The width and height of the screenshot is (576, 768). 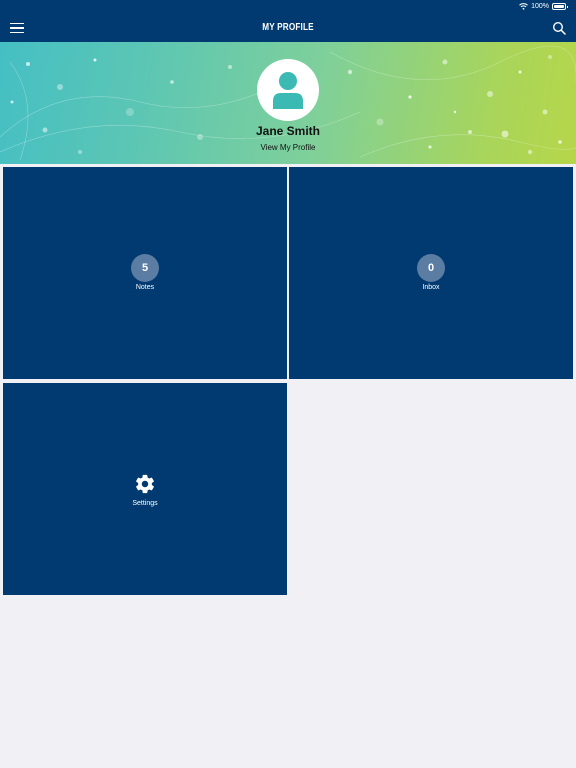 What do you see at coordinates (288, 131) in the screenshot?
I see `user-name: Jane Smith` at bounding box center [288, 131].